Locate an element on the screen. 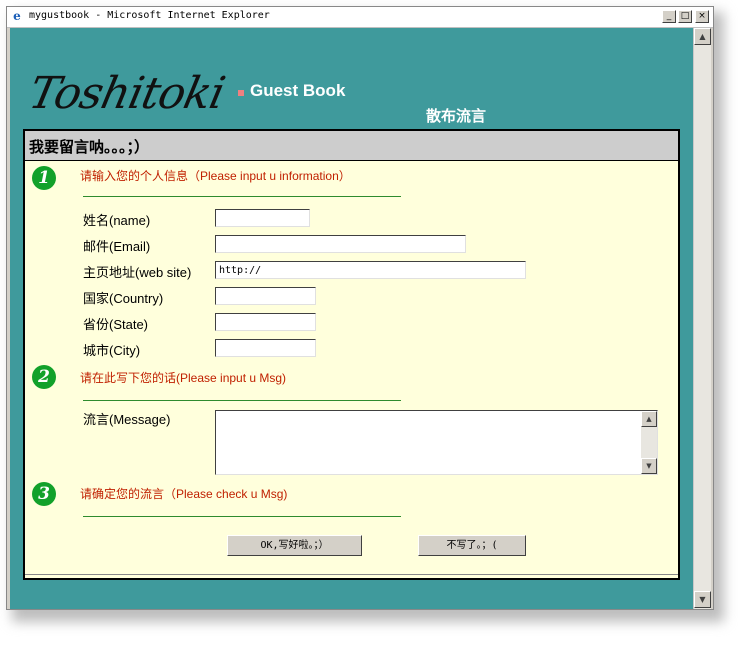 Image resolution: width=752 pixels, height=657 pixels. step-3-icon: 3 is located at coordinates (44, 494).